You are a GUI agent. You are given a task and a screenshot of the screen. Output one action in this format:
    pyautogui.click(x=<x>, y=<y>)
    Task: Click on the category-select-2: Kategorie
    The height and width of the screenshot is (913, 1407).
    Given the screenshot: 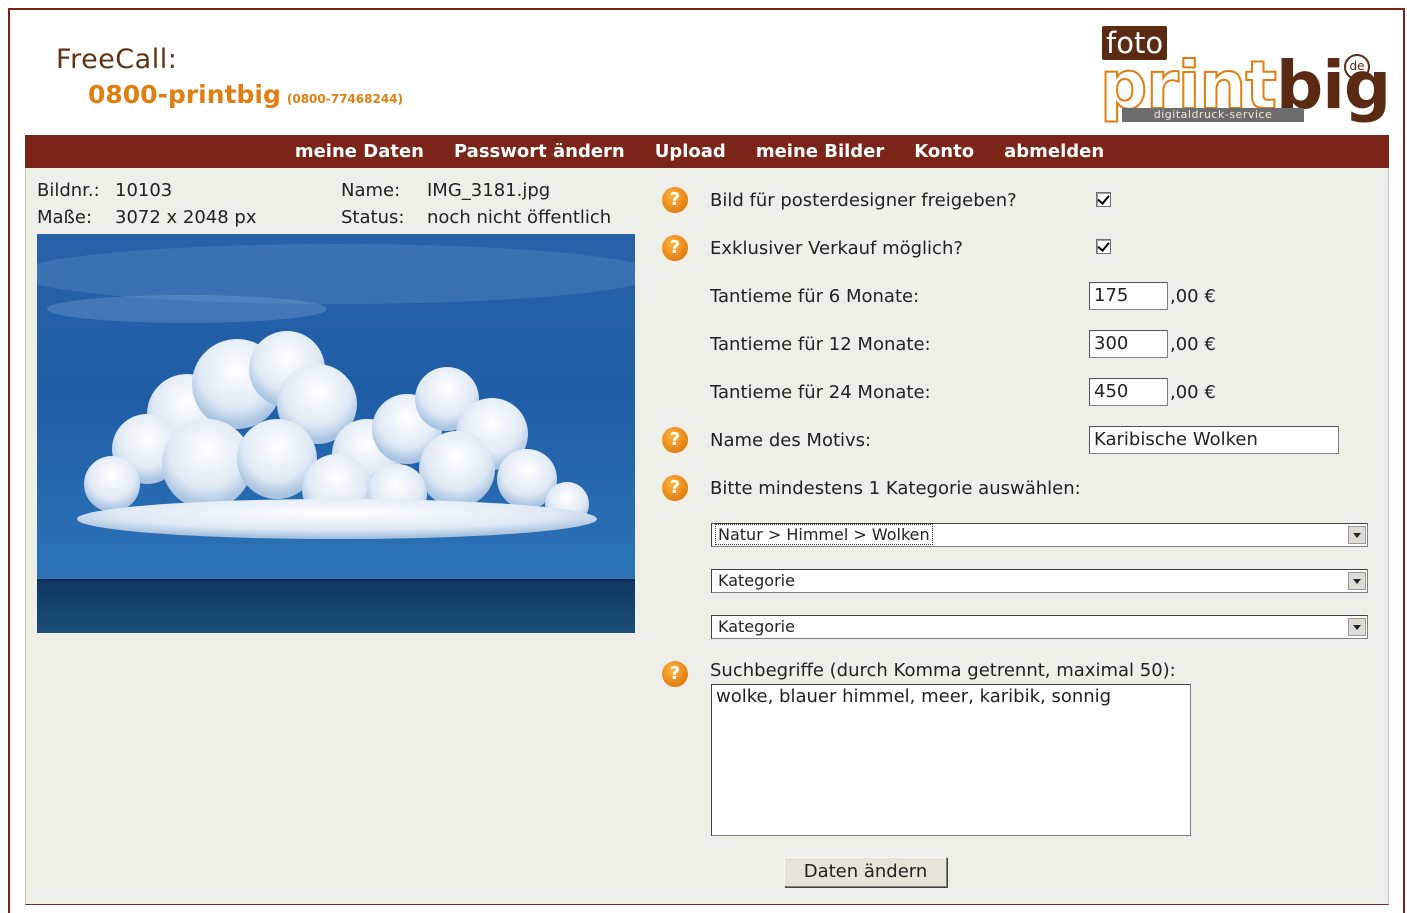 What is the action you would take?
    pyautogui.click(x=1039, y=581)
    